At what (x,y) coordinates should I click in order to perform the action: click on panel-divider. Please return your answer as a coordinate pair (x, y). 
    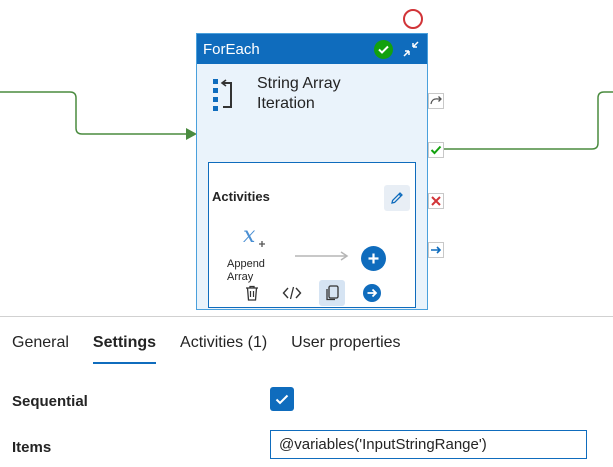
    Looking at the image, I should click on (306, 316).